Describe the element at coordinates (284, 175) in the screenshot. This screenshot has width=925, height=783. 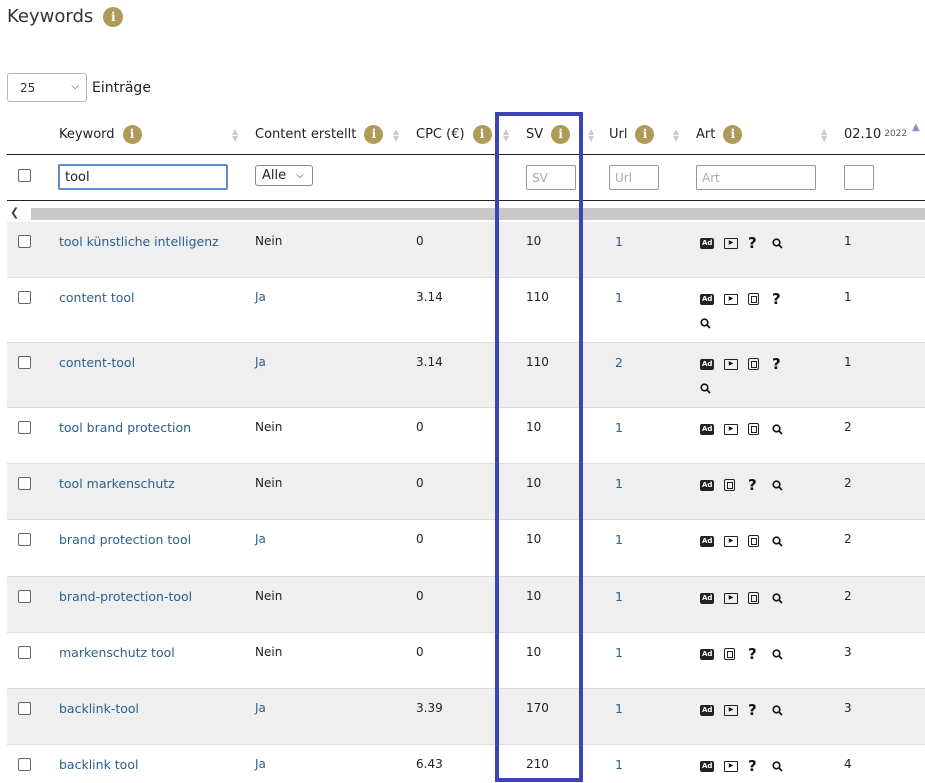
I see `content-filter-select: Alle ⌵` at that location.